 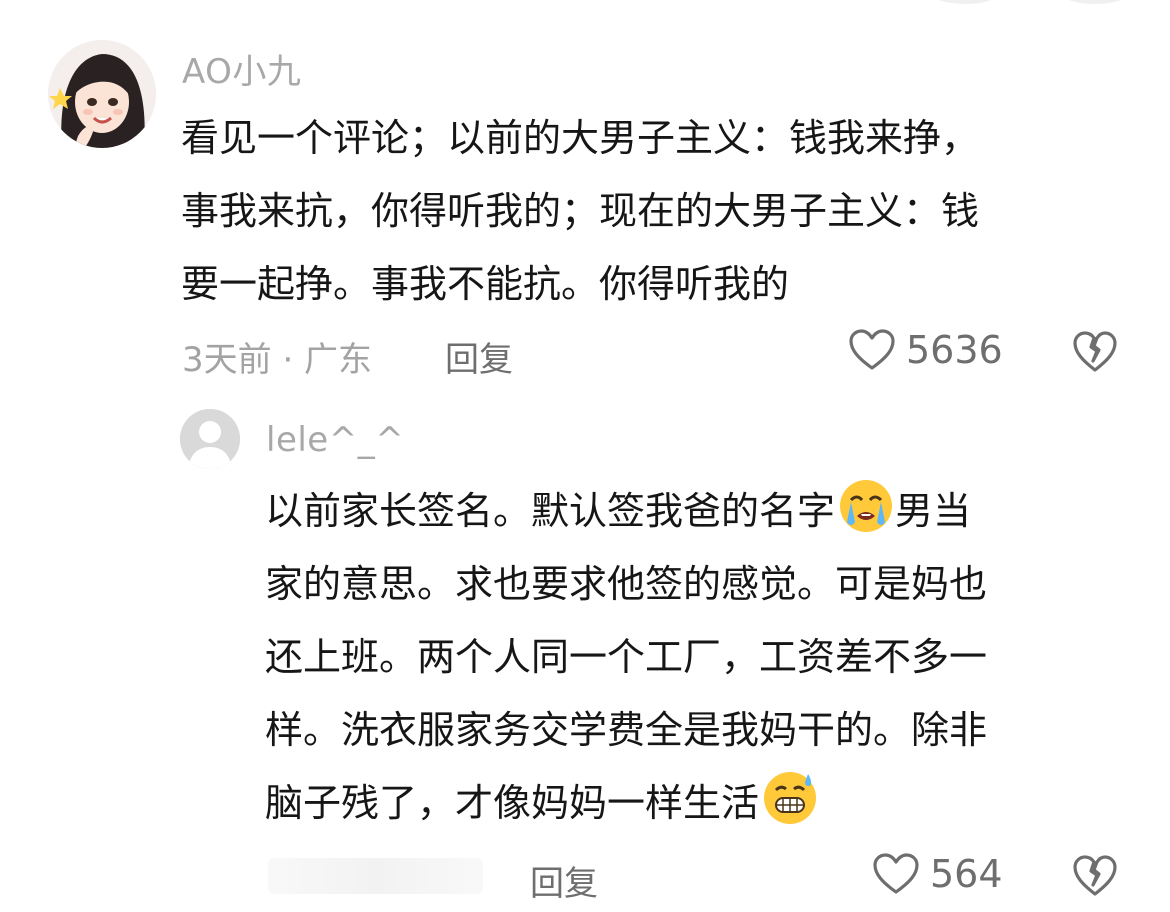 I want to click on crying-face-emoji, so click(x=866, y=506).